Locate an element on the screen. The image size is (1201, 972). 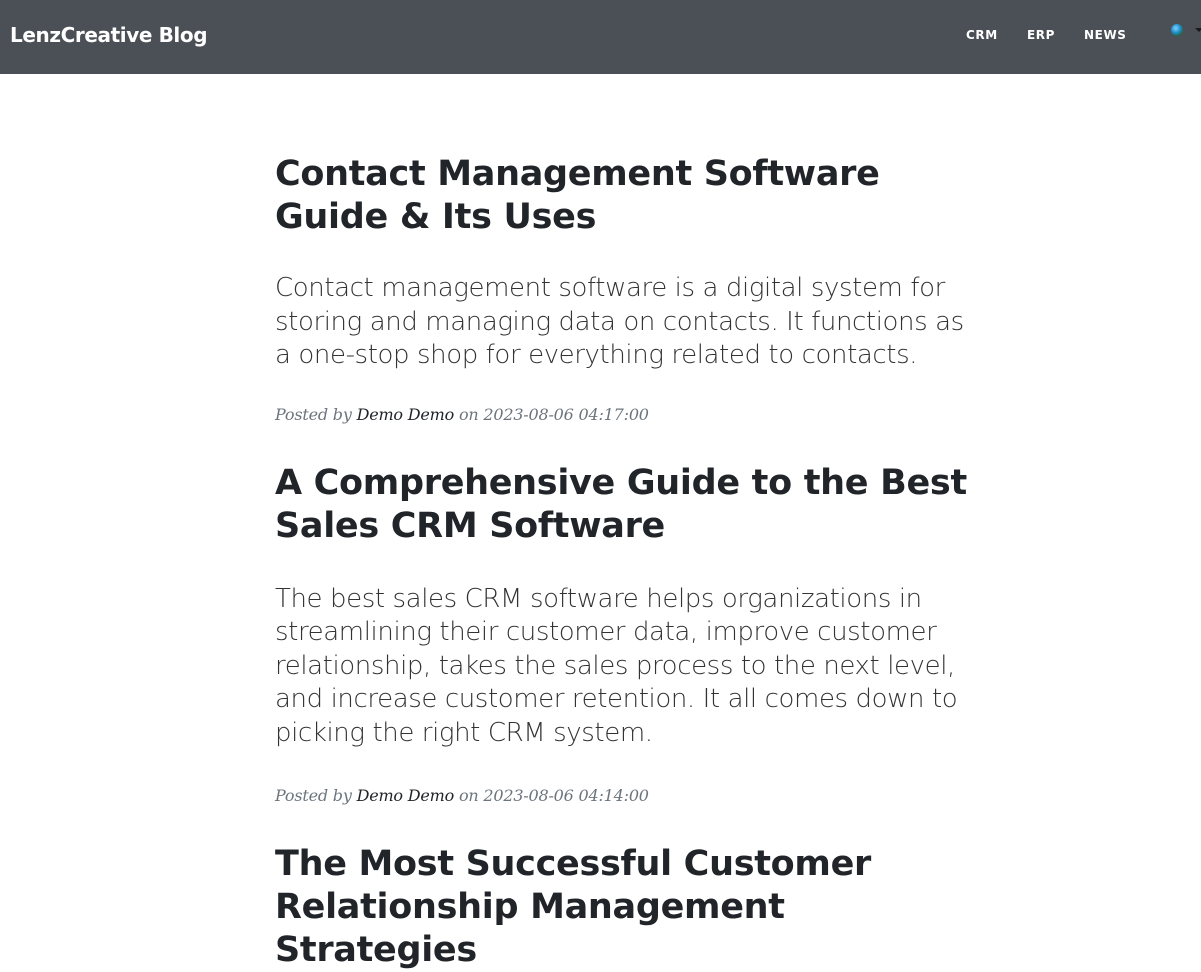
caret-down-icon is located at coordinates (1198, 30).